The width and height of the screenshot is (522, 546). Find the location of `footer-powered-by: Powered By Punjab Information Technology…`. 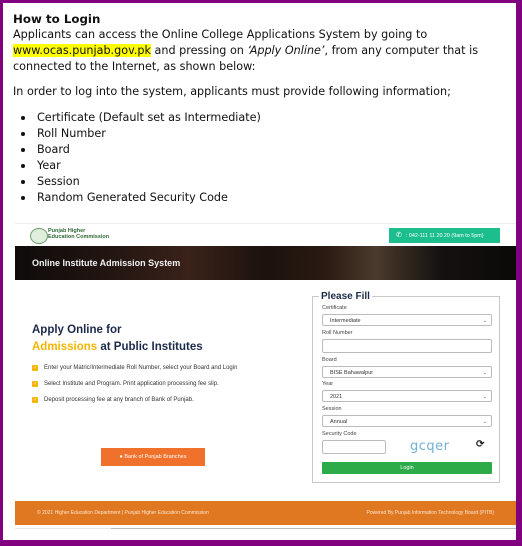

footer-powered-by: Powered By Punjab Information Technology… is located at coordinates (430, 513).